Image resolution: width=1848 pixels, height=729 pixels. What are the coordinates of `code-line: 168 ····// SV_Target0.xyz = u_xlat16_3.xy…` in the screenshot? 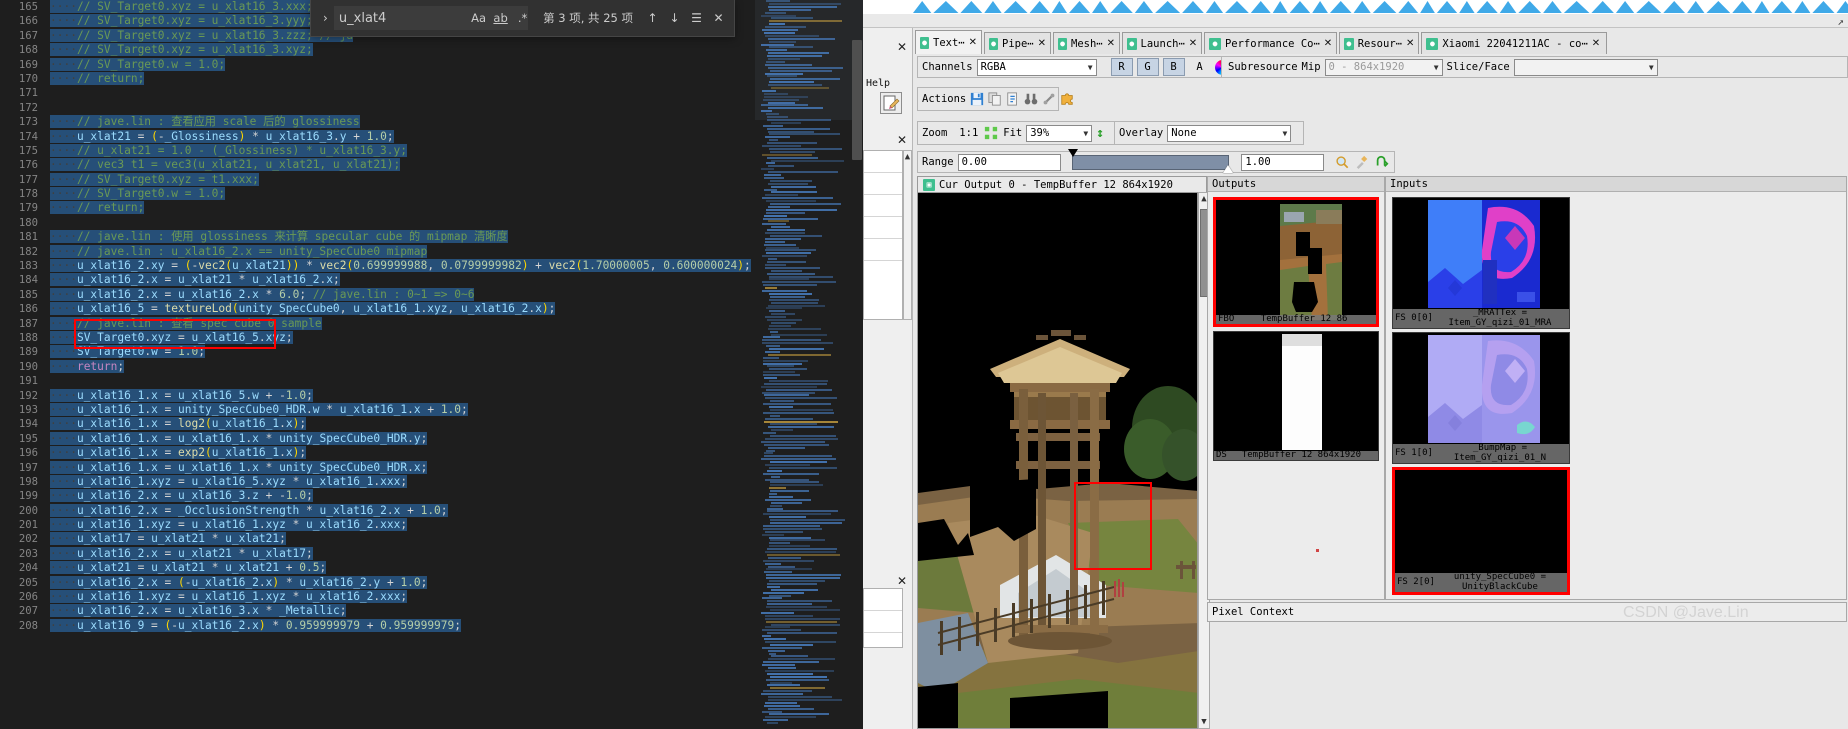 It's located at (377, 50).